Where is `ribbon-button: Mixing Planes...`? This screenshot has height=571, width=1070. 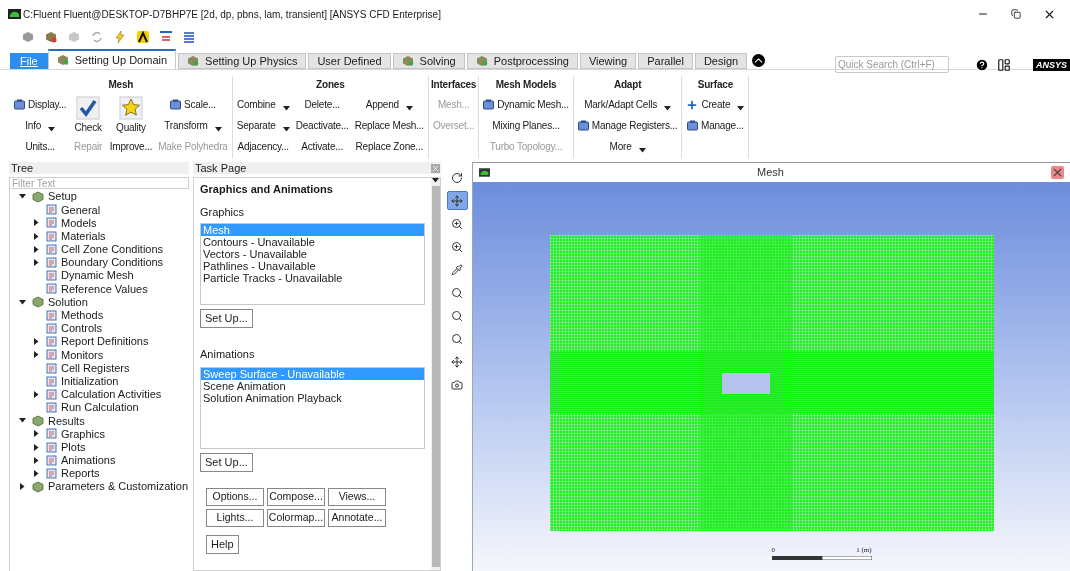 ribbon-button: Mixing Planes... is located at coordinates (526, 125).